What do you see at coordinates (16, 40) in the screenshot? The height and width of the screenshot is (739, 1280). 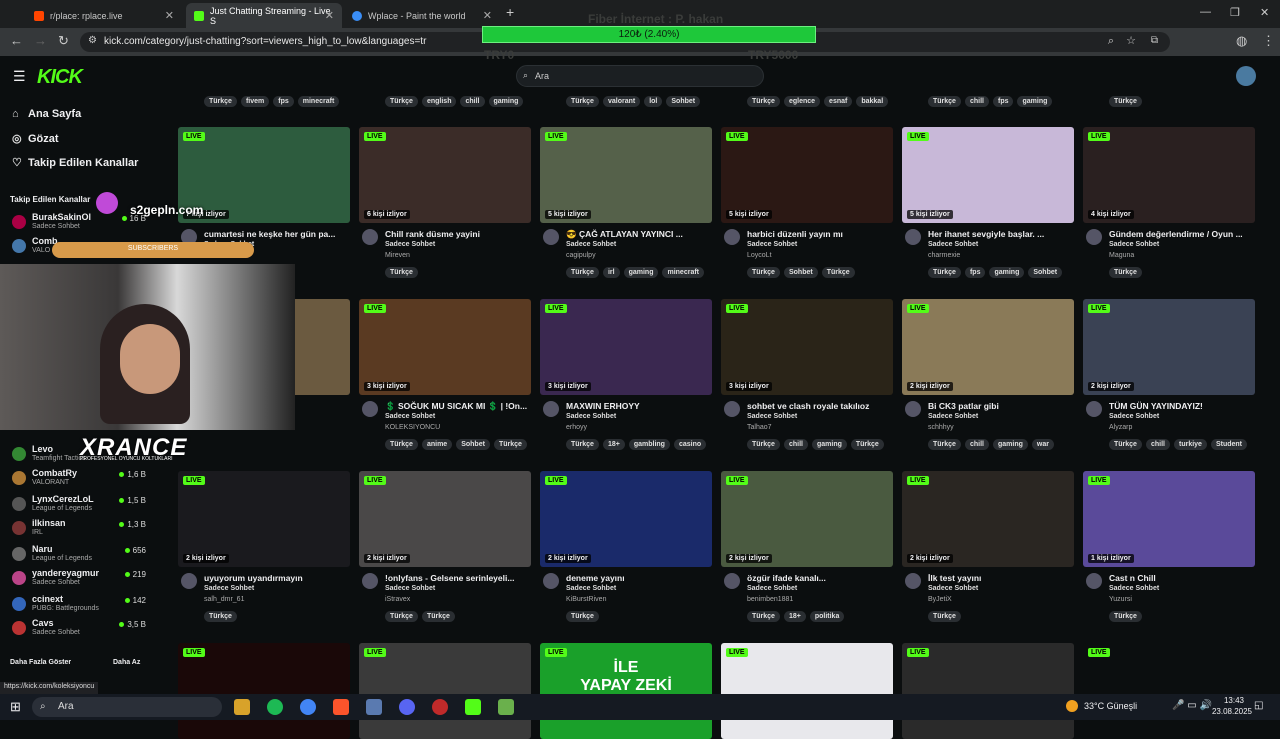 I see `back-icon: ←` at bounding box center [16, 40].